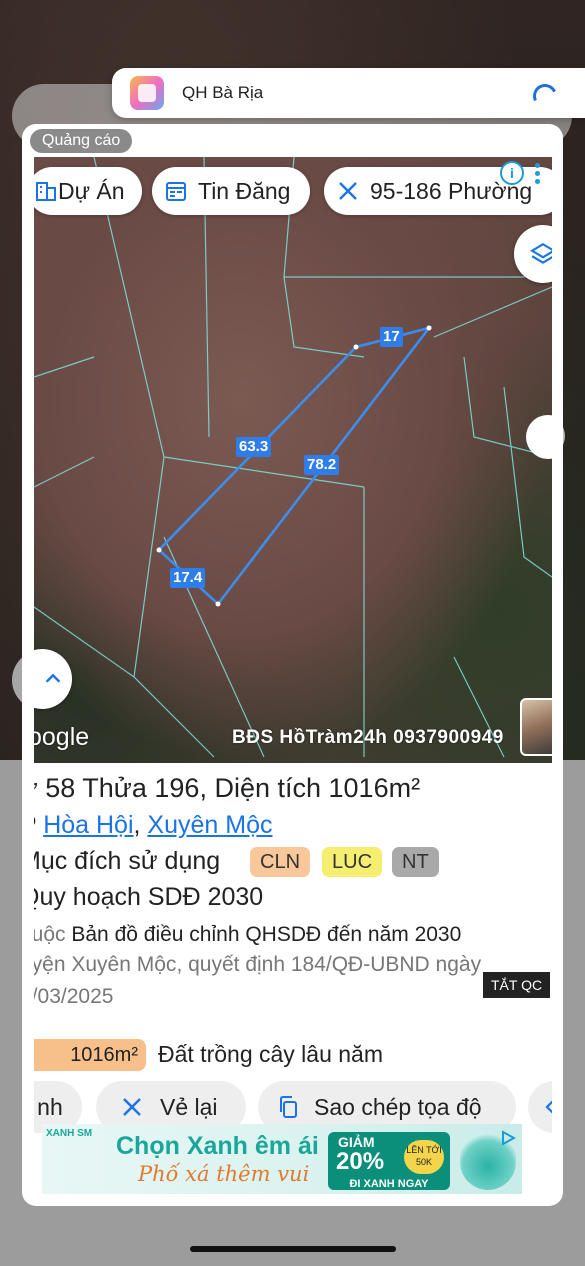 The width and height of the screenshot is (585, 1266). I want to click on advertiser-thumbnail, so click(536, 727).